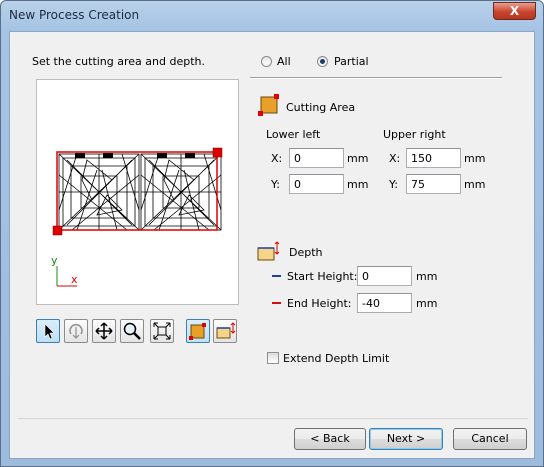 Image resolution: width=544 pixels, height=467 pixels. I want to click on axis-x-label: x, so click(74, 279).